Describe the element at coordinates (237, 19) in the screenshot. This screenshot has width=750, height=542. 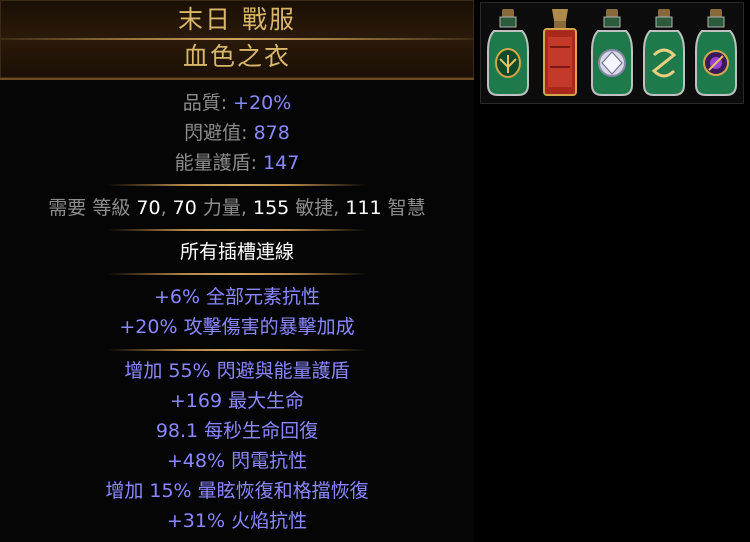
I see `item-name-line1: 末日 戰服` at that location.